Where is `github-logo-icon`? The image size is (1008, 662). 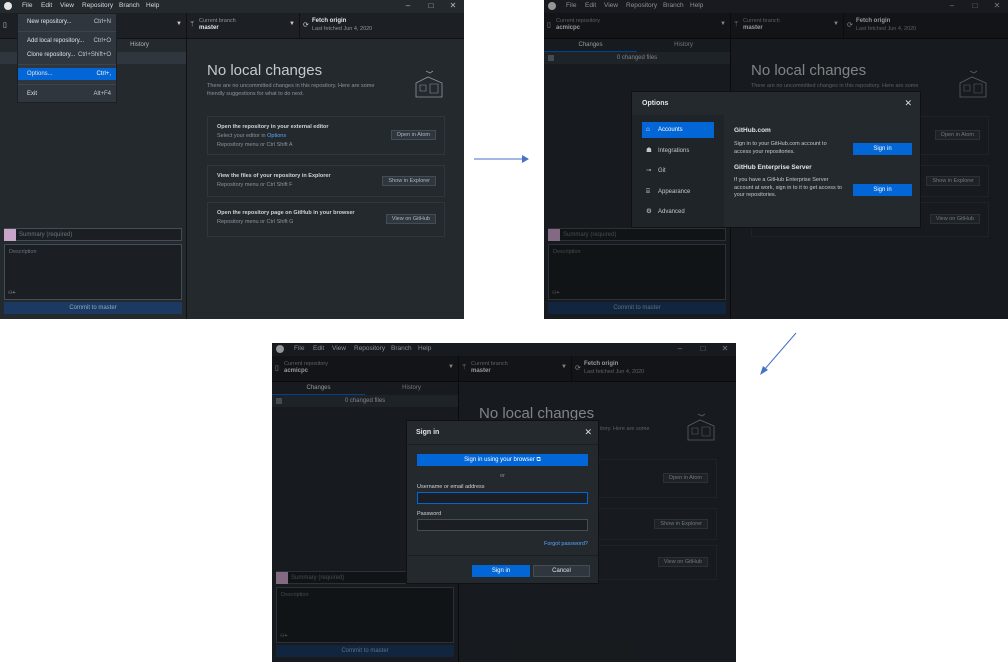
github-logo-icon is located at coordinates (8, 6).